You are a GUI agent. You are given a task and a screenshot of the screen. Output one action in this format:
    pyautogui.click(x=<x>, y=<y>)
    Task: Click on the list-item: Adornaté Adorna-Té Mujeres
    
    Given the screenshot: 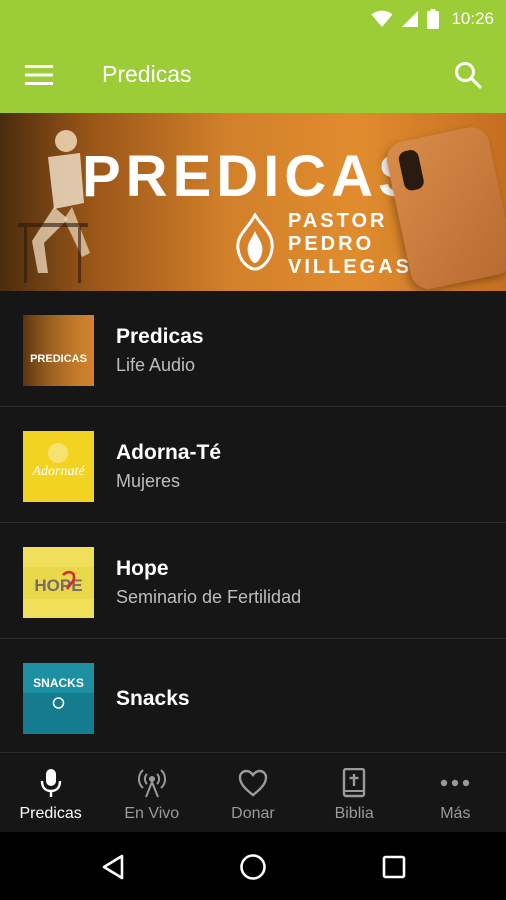 What is the action you would take?
    pyautogui.click(x=253, y=465)
    